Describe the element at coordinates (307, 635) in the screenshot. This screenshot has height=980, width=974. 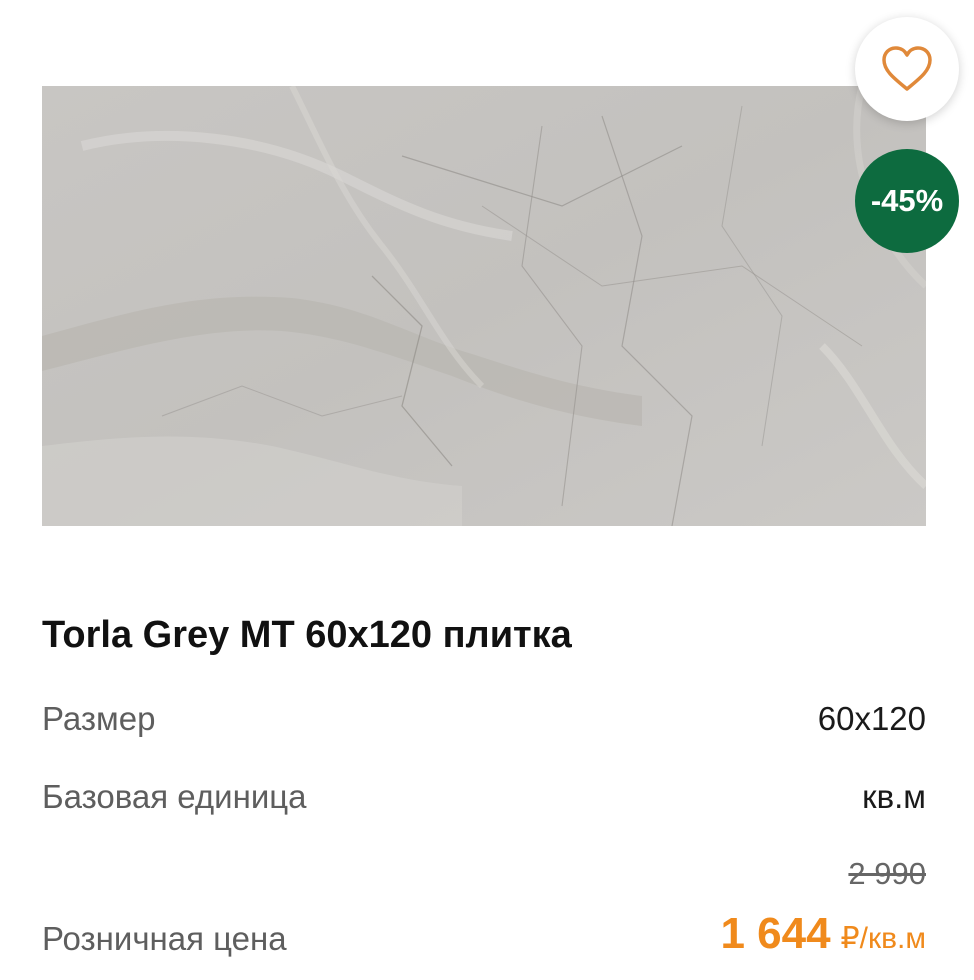
I see `product-title: Torla Grey MT 60x120 плитка` at that location.